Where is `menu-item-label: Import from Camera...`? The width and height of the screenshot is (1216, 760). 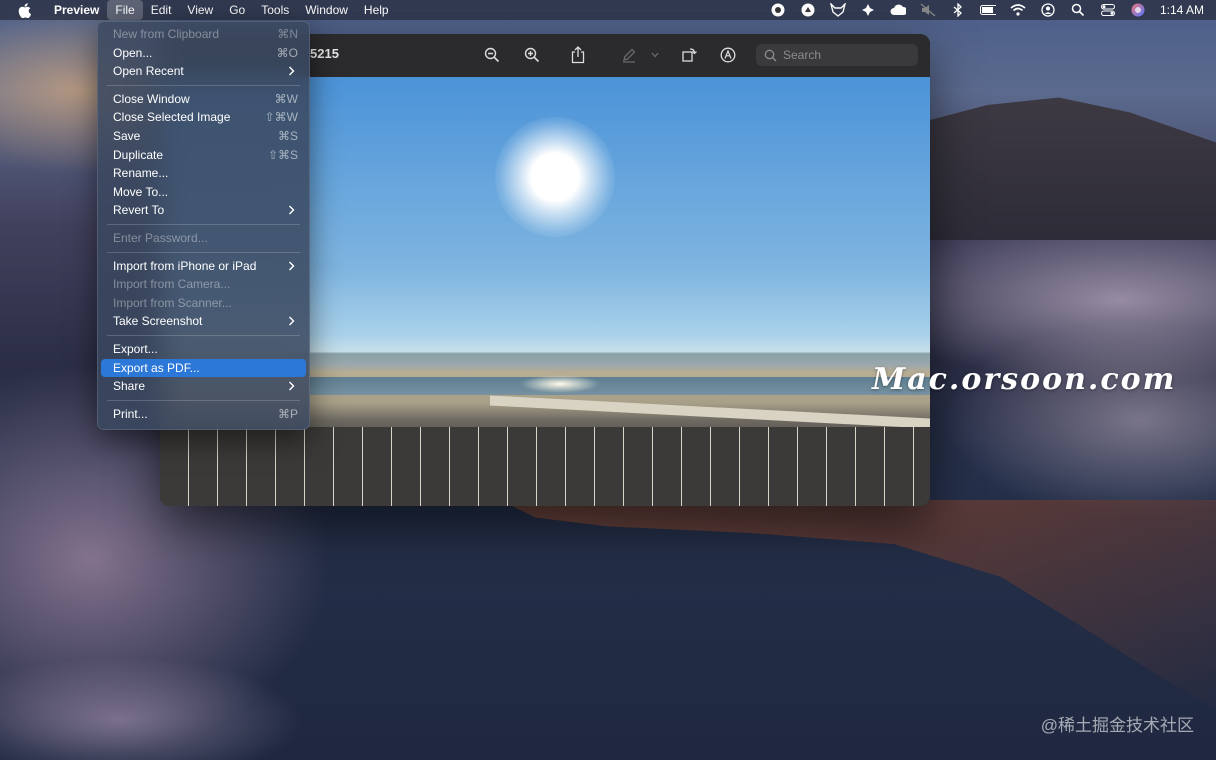 menu-item-label: Import from Camera... is located at coordinates (172, 284).